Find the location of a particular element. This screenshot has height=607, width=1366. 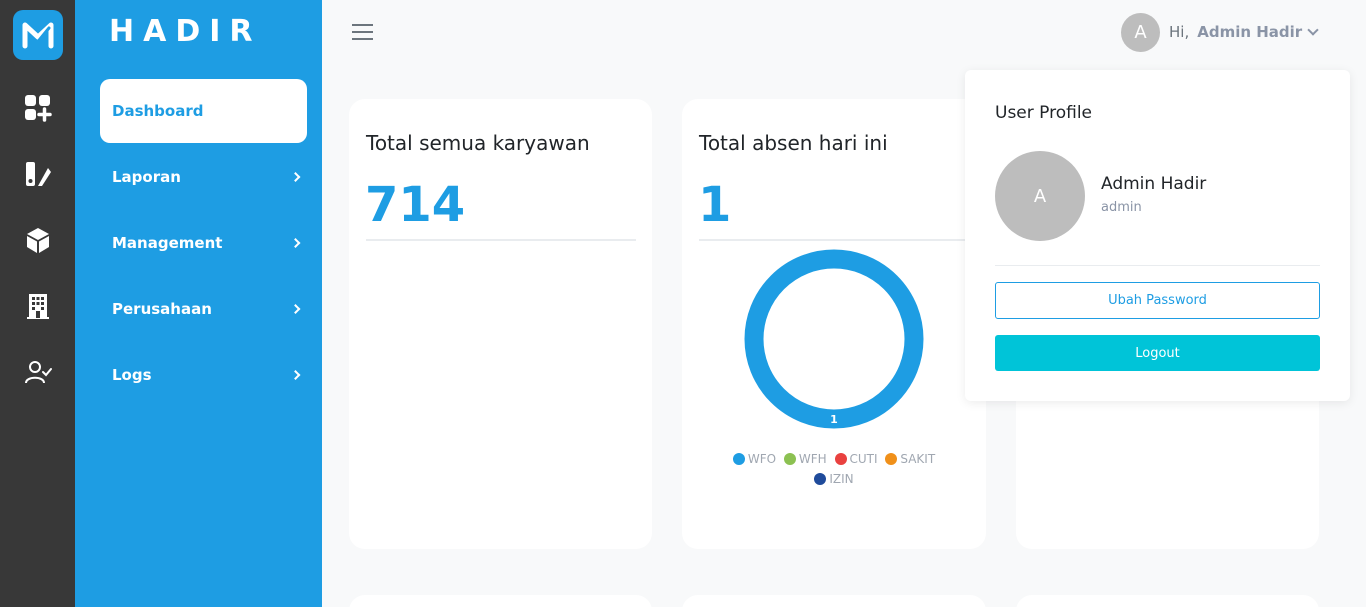

sidebar-item-label: Dashboard is located at coordinates (158, 111).